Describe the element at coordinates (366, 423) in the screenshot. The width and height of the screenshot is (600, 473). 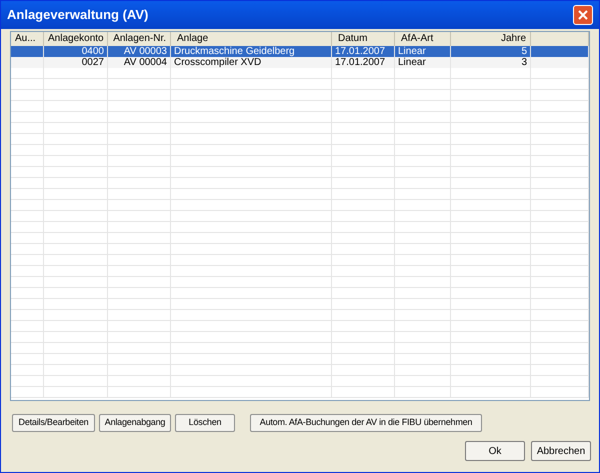
I see `action-button: Autom. AfA-Buchungen der AV in die FIBU übernehmen` at that location.